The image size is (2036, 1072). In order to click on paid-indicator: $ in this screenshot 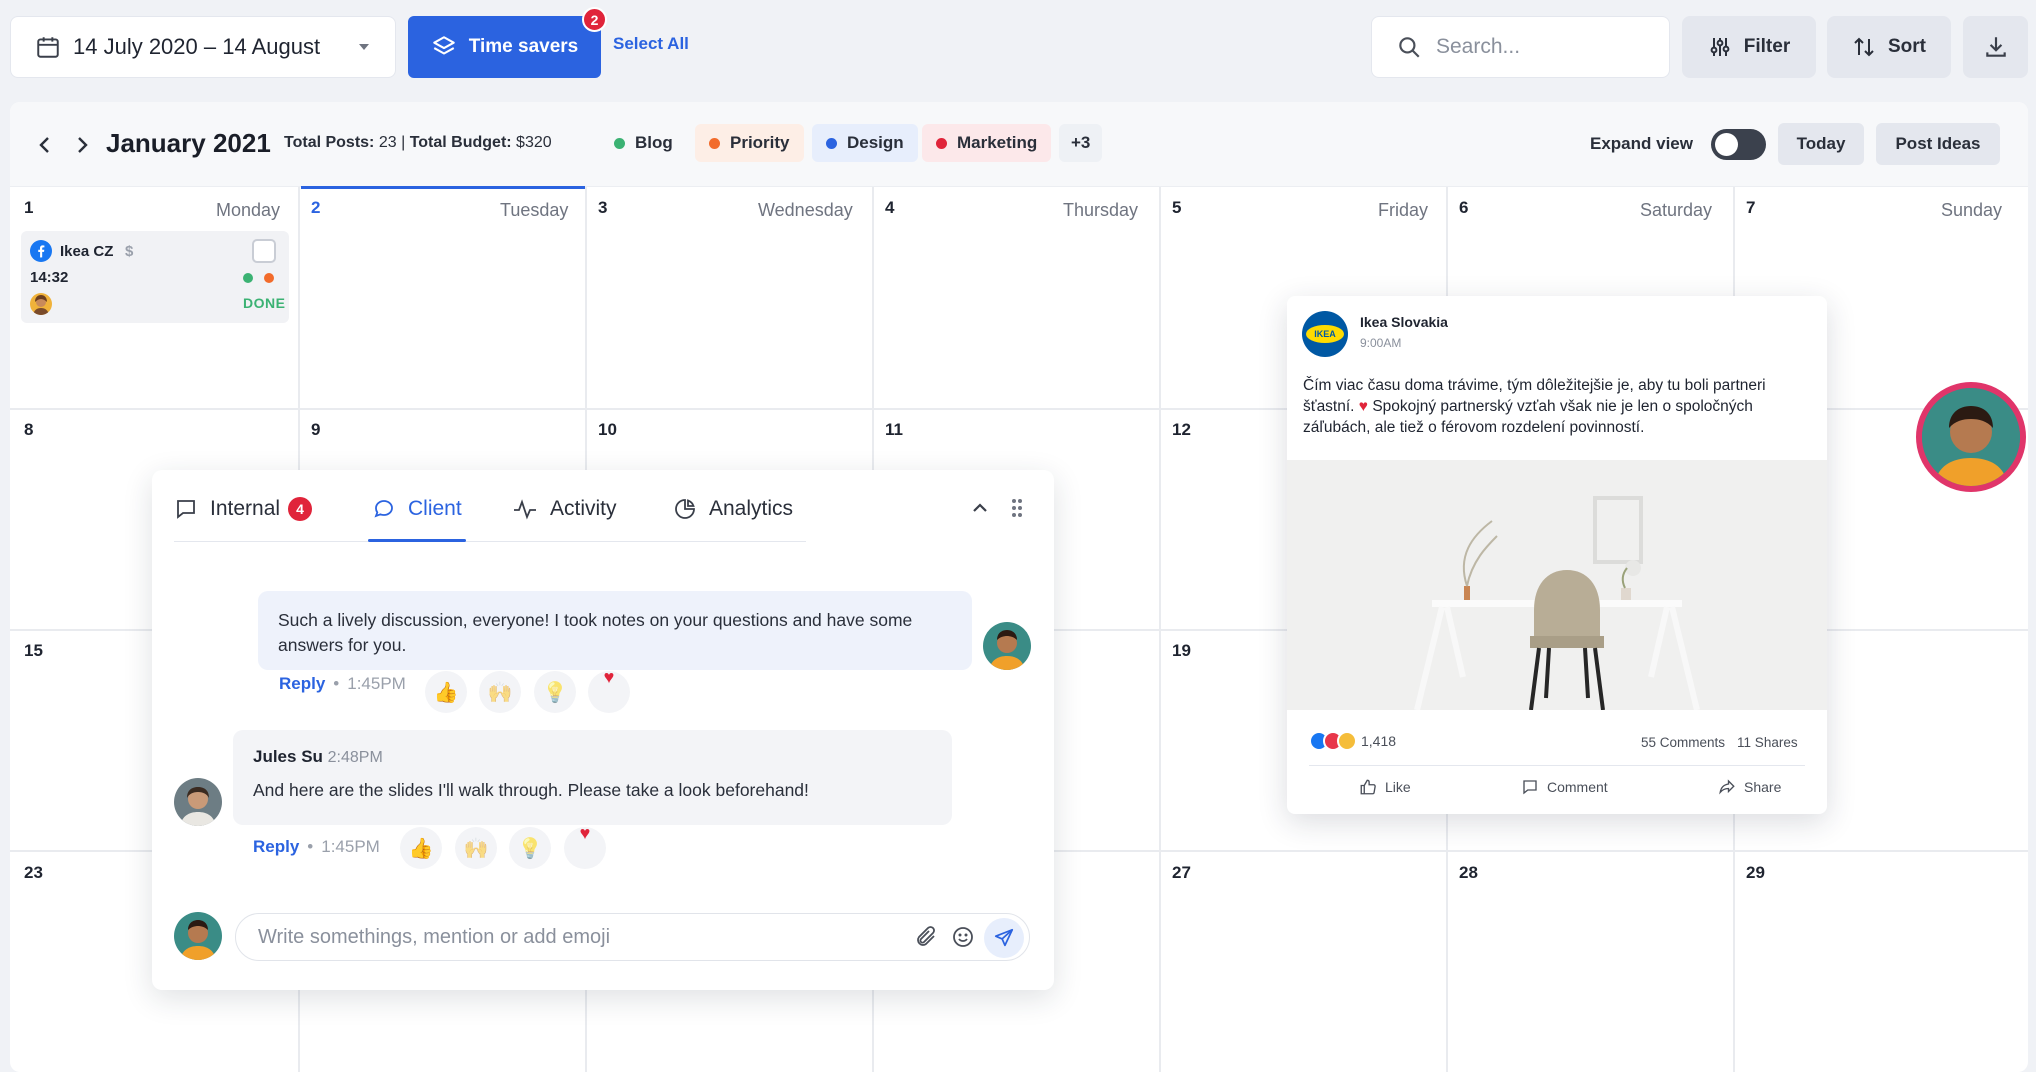, I will do `click(129, 251)`.